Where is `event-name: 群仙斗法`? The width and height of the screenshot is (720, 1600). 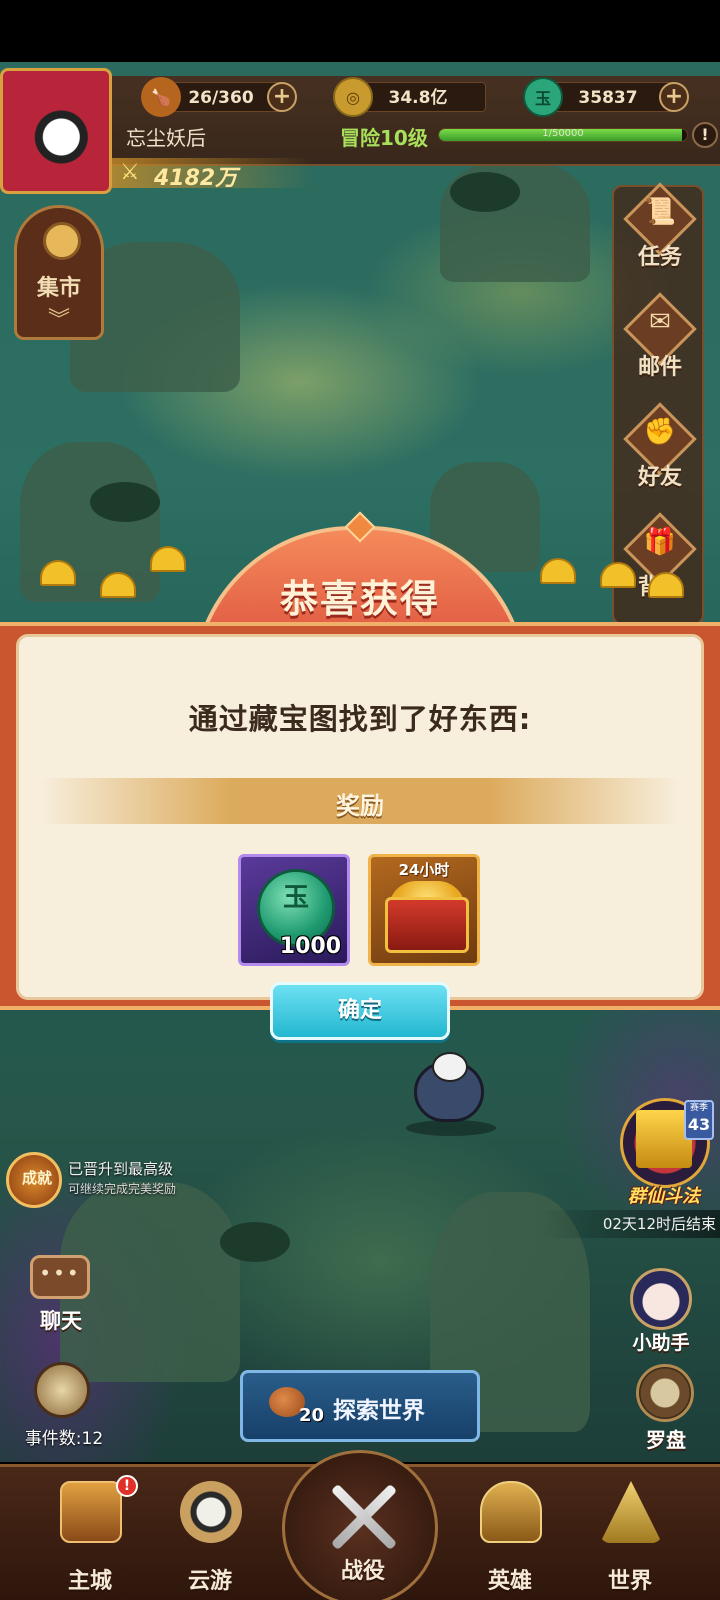
event-name: 群仙斗法 is located at coordinates (664, 1196).